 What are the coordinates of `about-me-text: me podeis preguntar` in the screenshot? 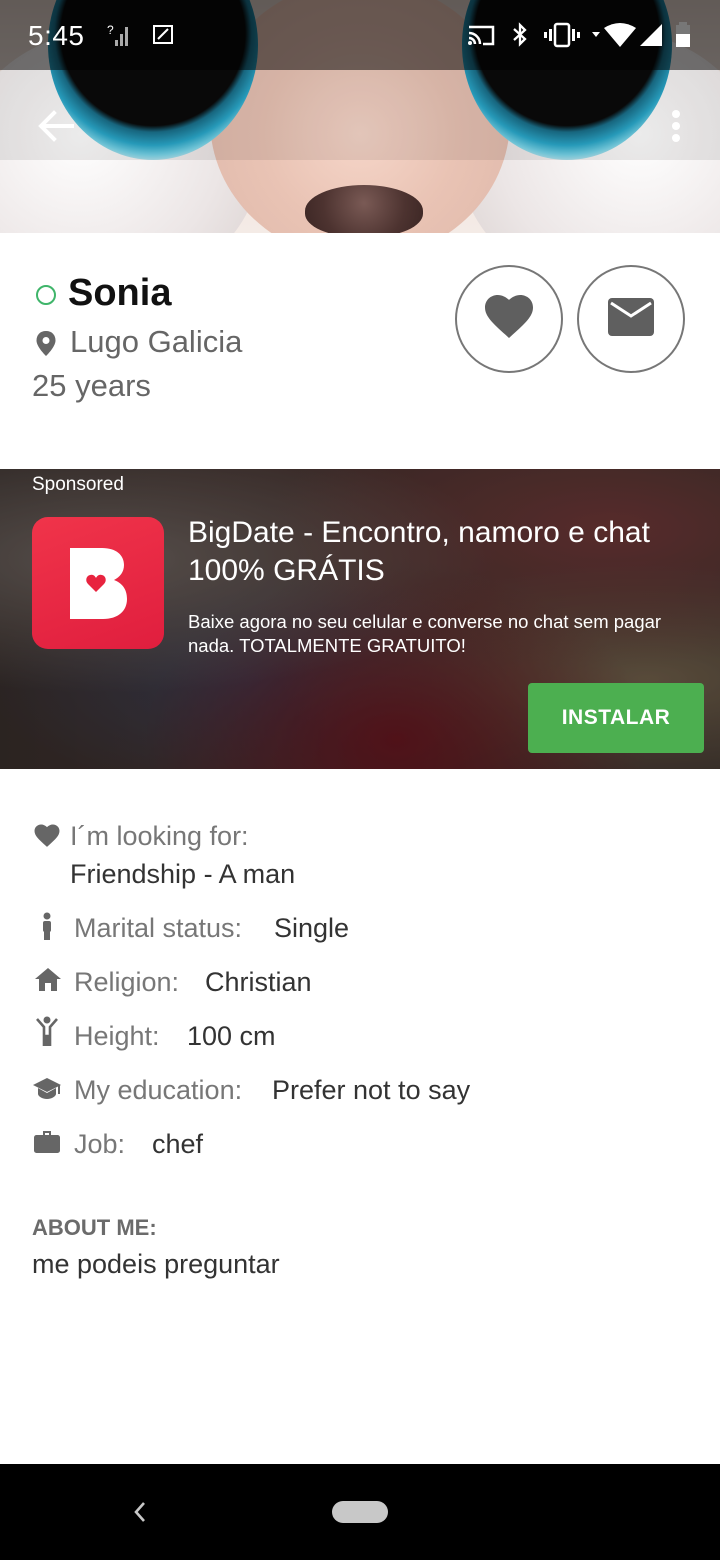 It's located at (156, 1264).